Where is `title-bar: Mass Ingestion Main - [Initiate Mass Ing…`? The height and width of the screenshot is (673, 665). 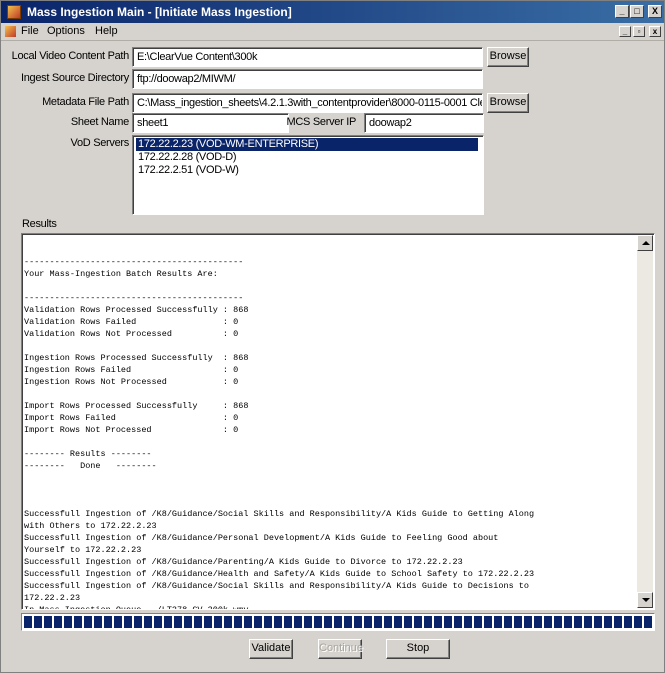 title-bar: Mass Ingestion Main - [Initiate Mass Ing… is located at coordinates (332, 12).